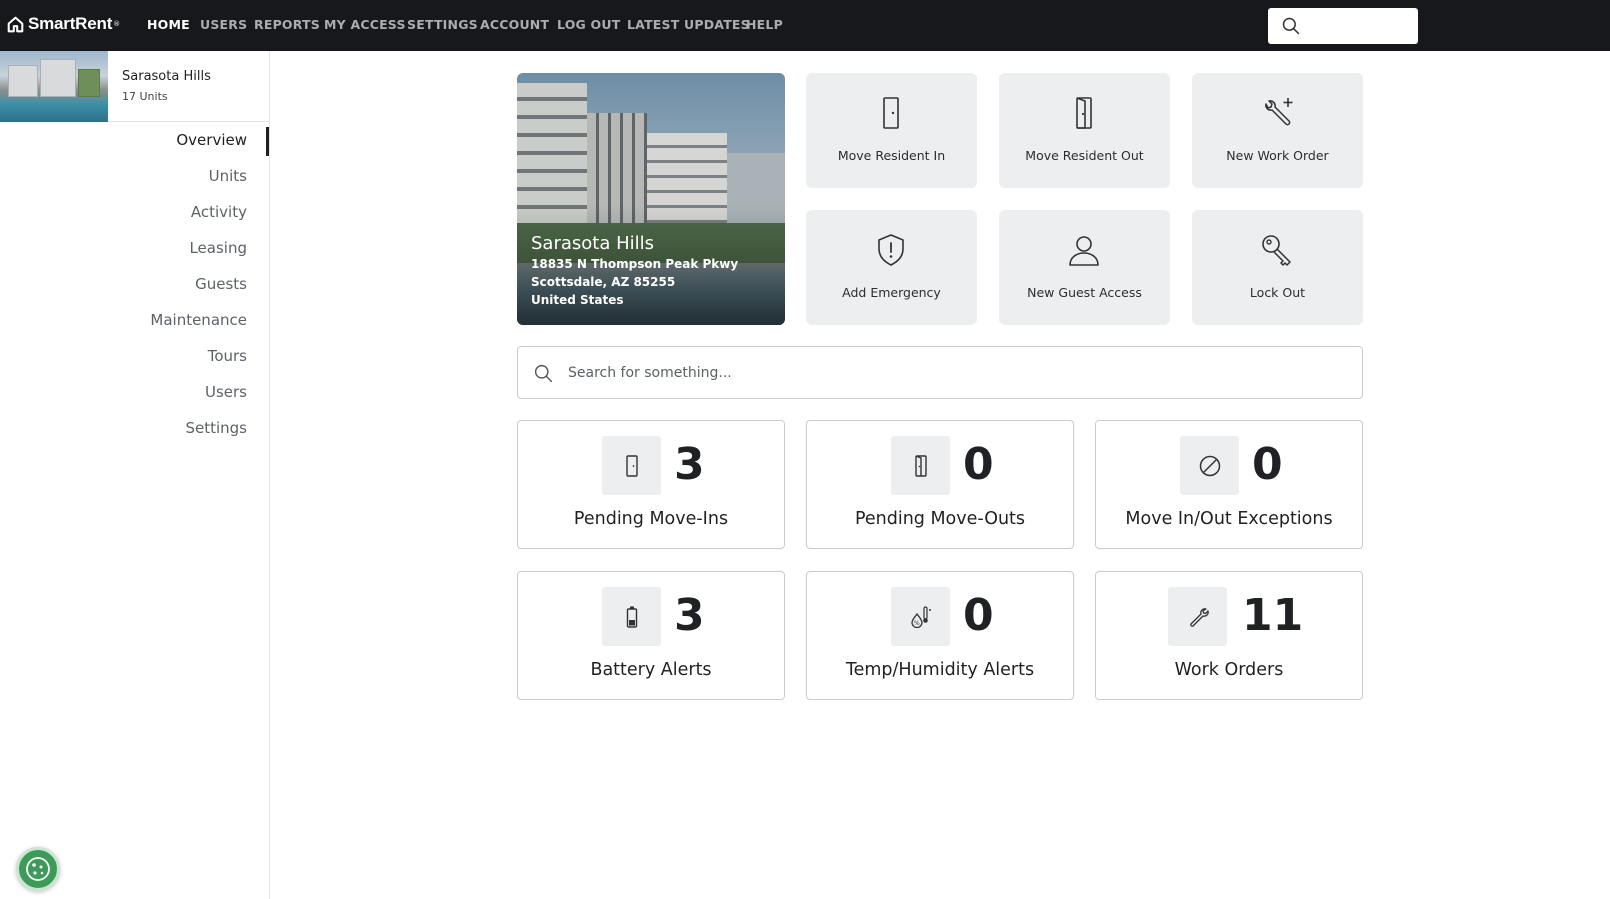 This screenshot has height=899, width=1610. What do you see at coordinates (211, 140) in the screenshot?
I see `sidebar-item-overview: Overview` at bounding box center [211, 140].